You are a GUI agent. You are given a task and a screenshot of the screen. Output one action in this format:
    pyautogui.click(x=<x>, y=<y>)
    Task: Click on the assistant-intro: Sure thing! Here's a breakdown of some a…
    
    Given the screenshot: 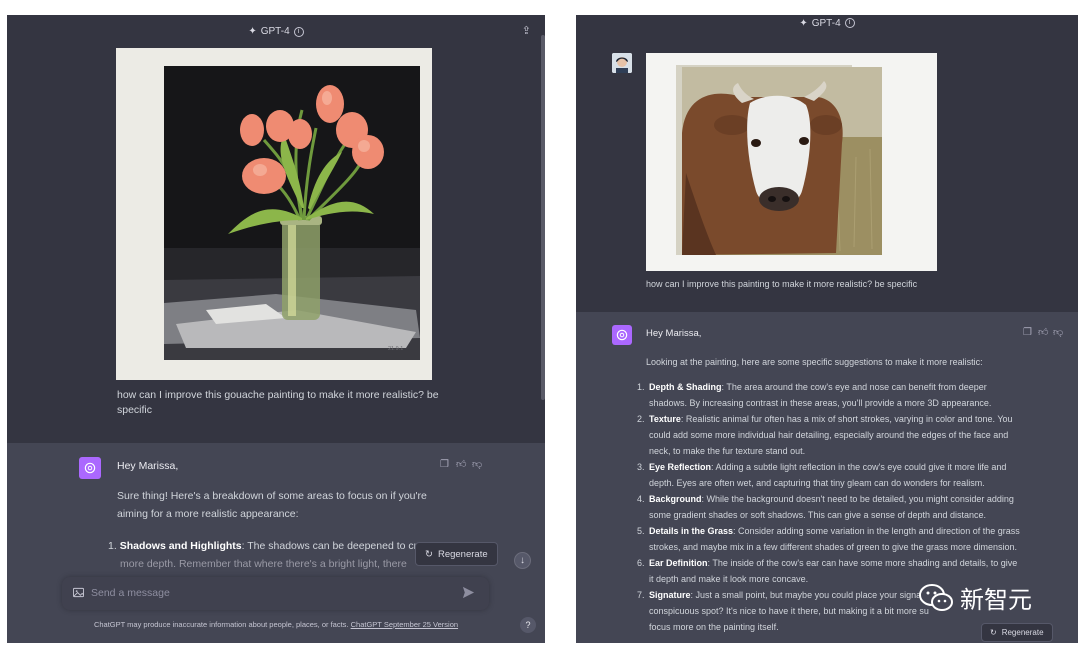 What is the action you would take?
    pyautogui.click(x=272, y=505)
    